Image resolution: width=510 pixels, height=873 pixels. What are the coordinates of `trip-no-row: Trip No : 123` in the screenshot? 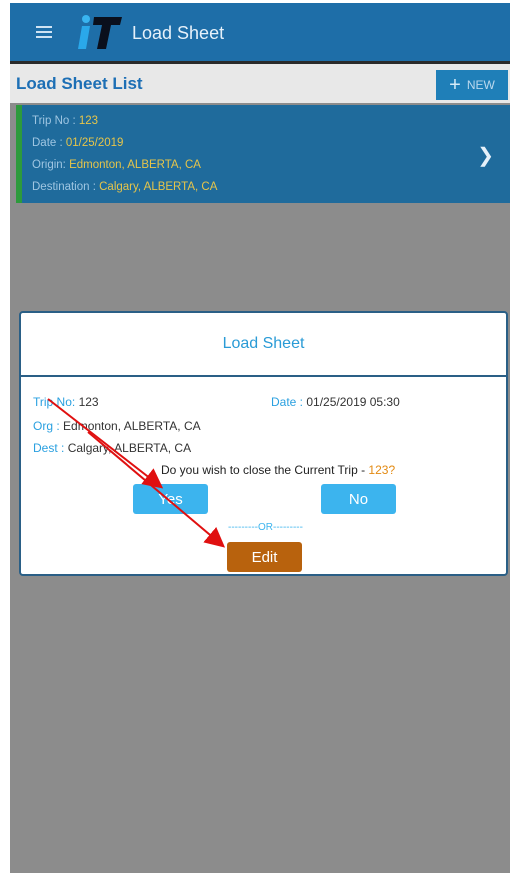 It's located at (271, 121).